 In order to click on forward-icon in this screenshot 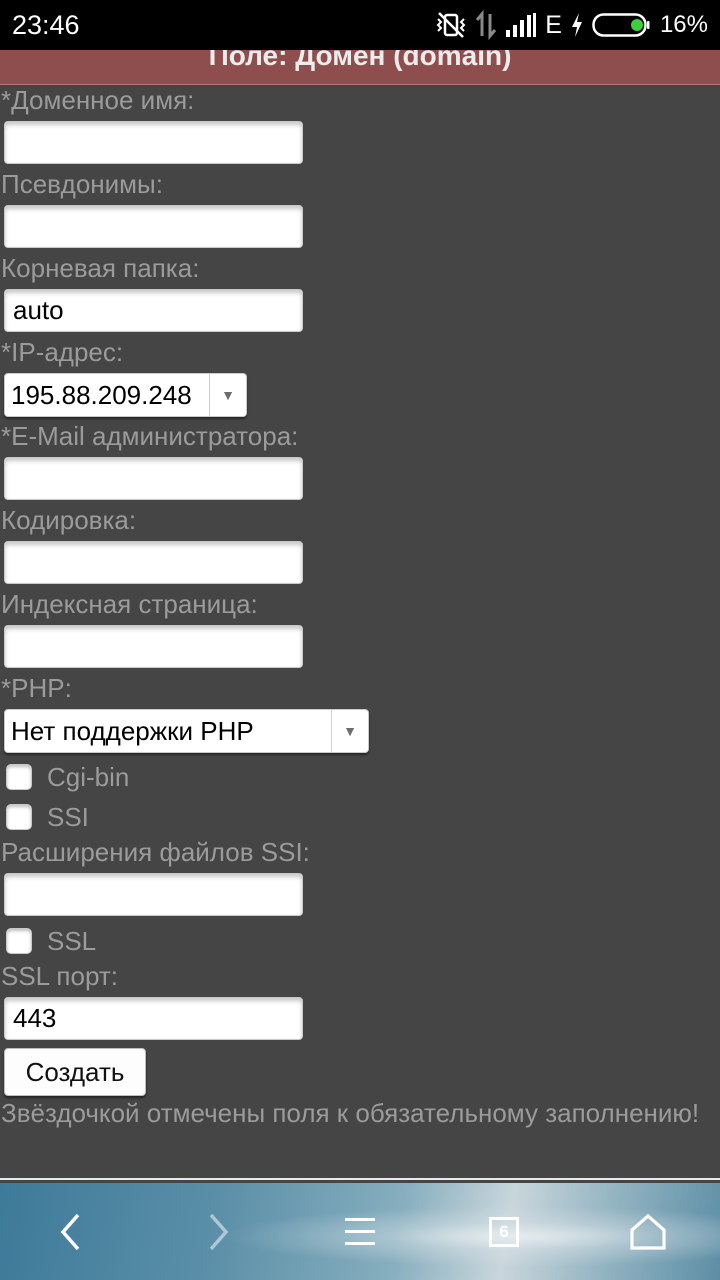, I will do `click(219, 1232)`.